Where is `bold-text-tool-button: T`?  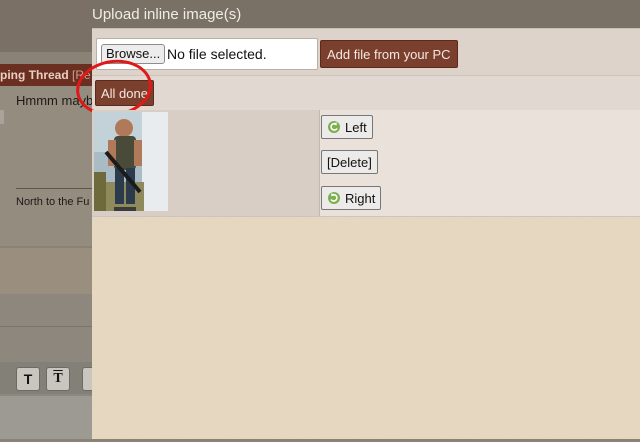
bold-text-tool-button: T is located at coordinates (28, 379).